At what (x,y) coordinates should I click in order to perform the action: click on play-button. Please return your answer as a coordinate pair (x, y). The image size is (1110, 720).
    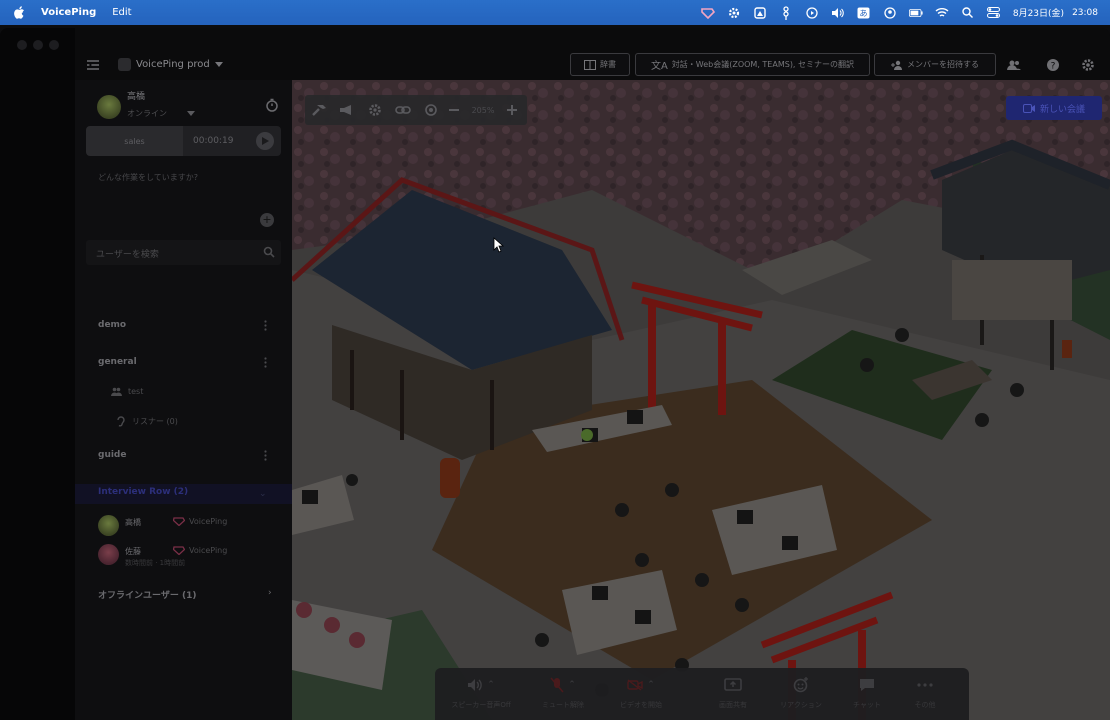
    Looking at the image, I should click on (265, 141).